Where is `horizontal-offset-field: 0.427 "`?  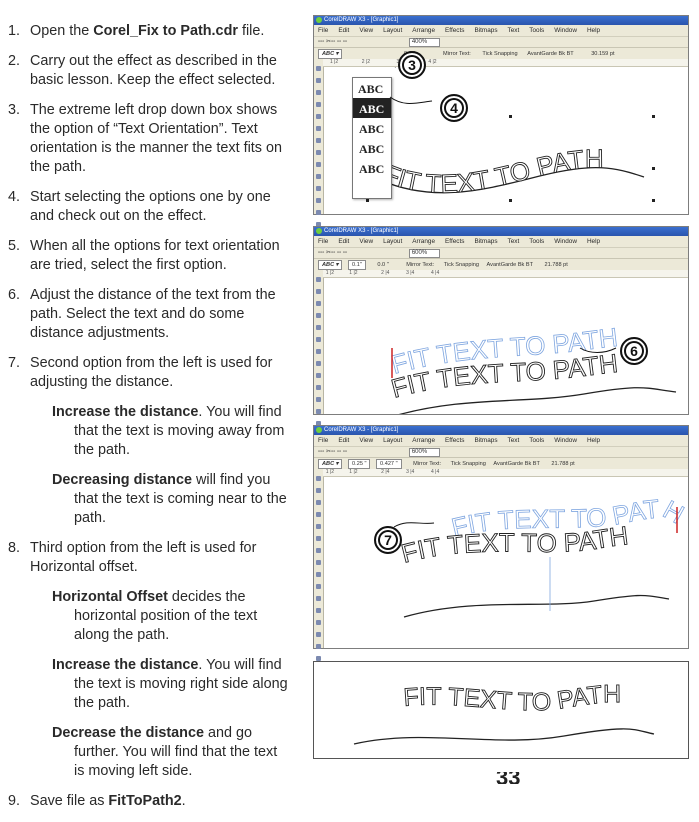 horizontal-offset-field: 0.427 " is located at coordinates (389, 464).